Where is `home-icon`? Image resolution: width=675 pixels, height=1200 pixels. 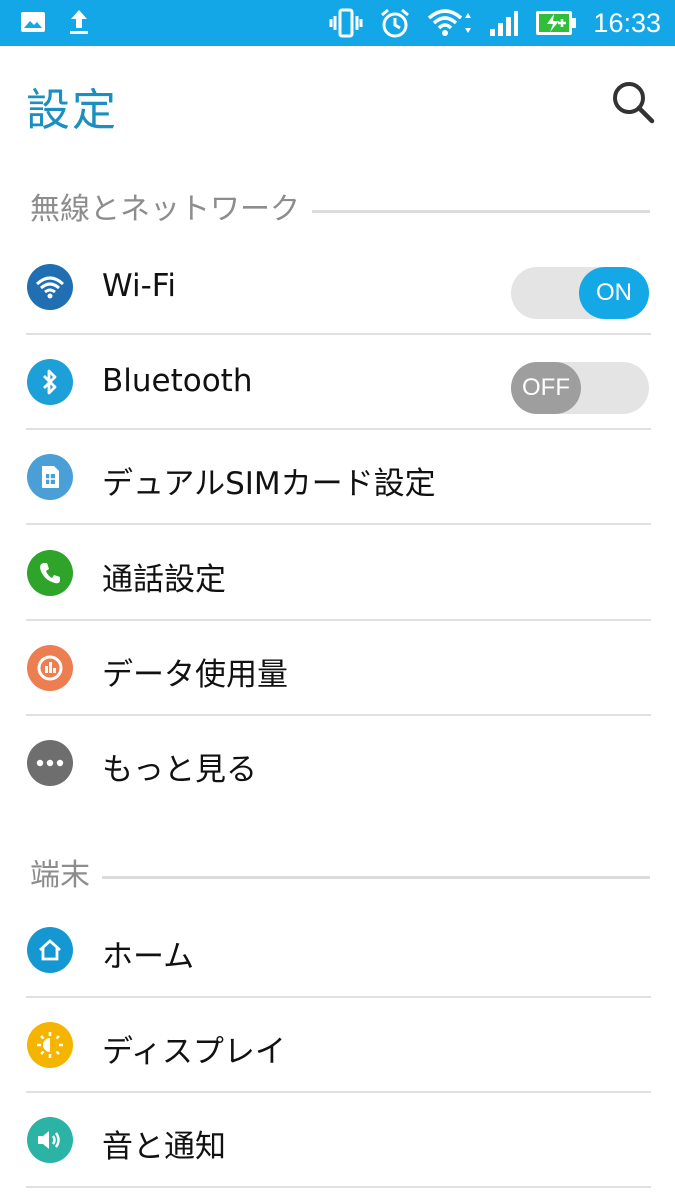
home-icon is located at coordinates (50, 950).